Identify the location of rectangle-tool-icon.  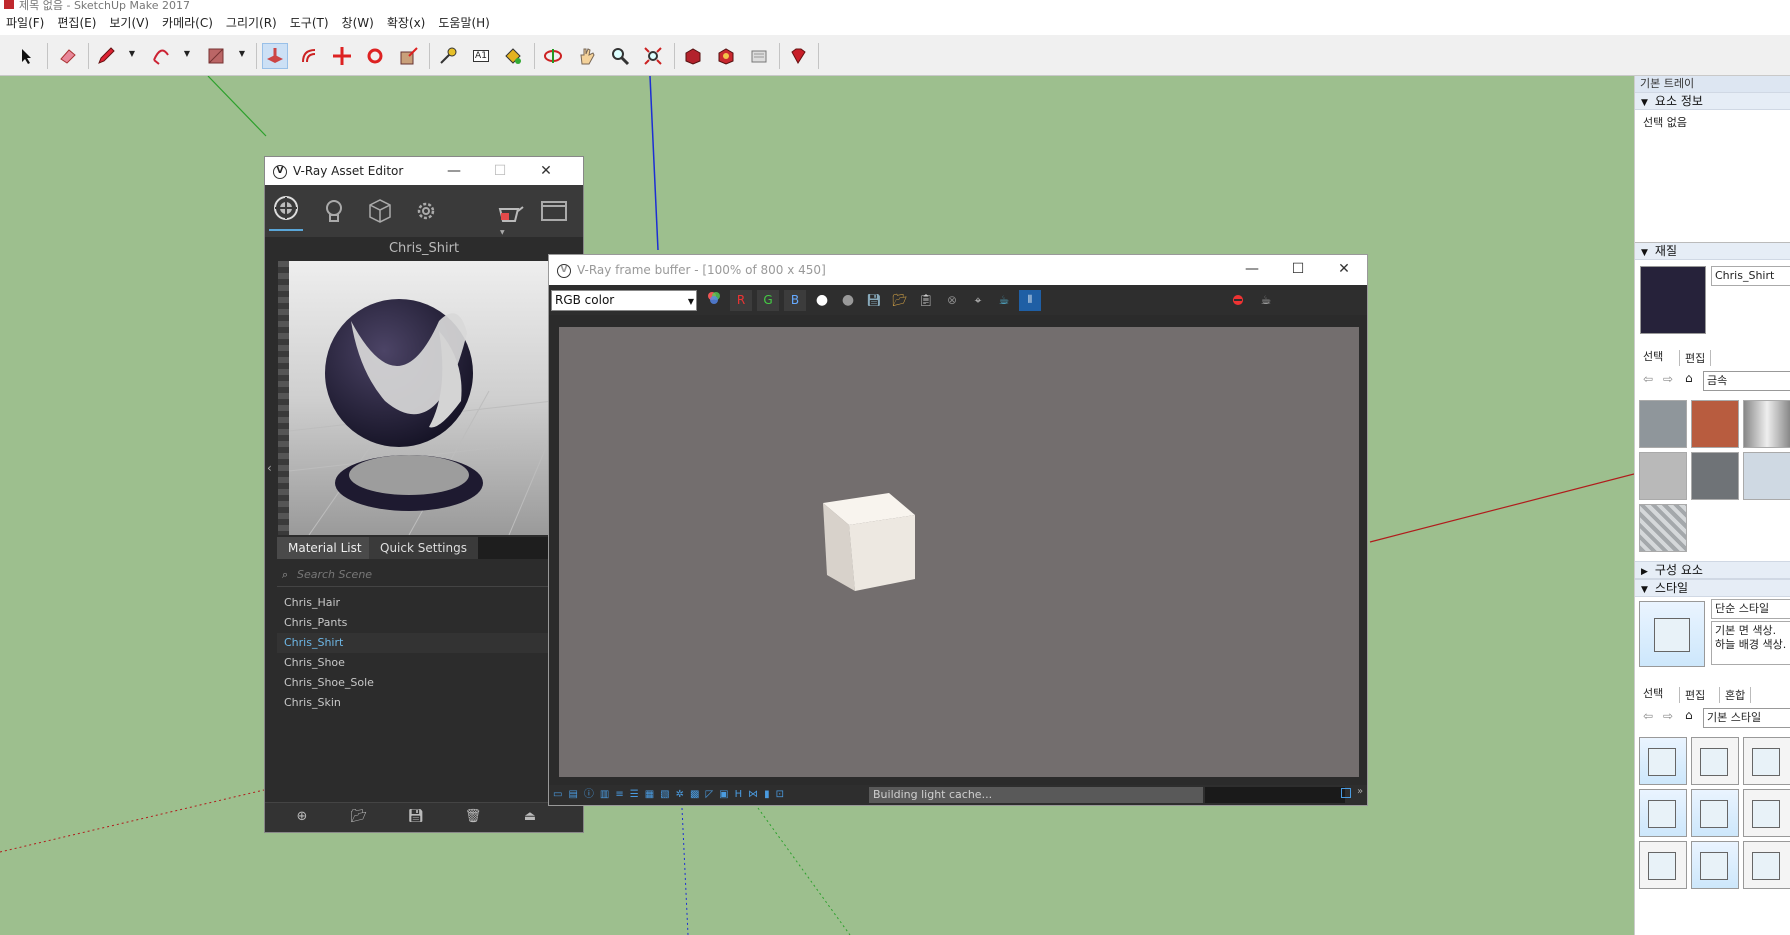
(216, 56).